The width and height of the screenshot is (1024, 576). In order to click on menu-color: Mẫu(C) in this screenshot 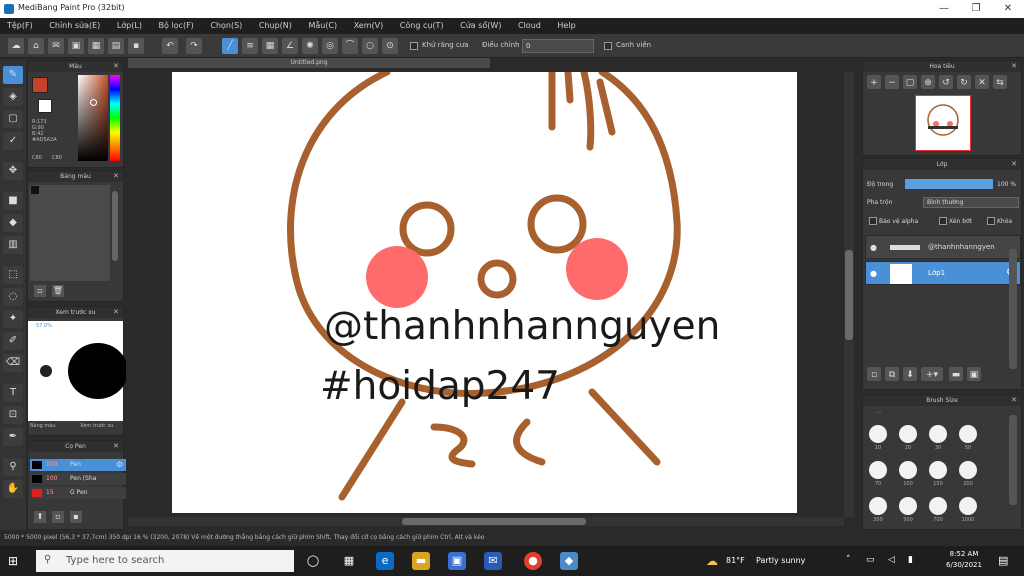, I will do `click(322, 26)`.